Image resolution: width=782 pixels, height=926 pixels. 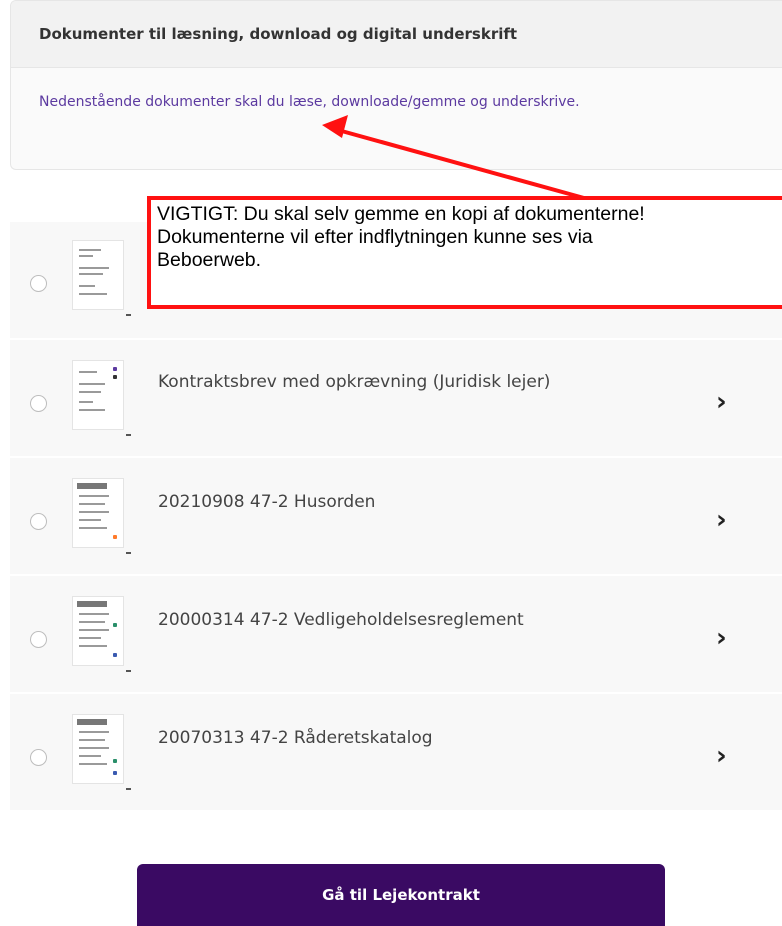 I want to click on document-row: 20070313 47-2 Råderetskatalog ›, so click(x=396, y=753).